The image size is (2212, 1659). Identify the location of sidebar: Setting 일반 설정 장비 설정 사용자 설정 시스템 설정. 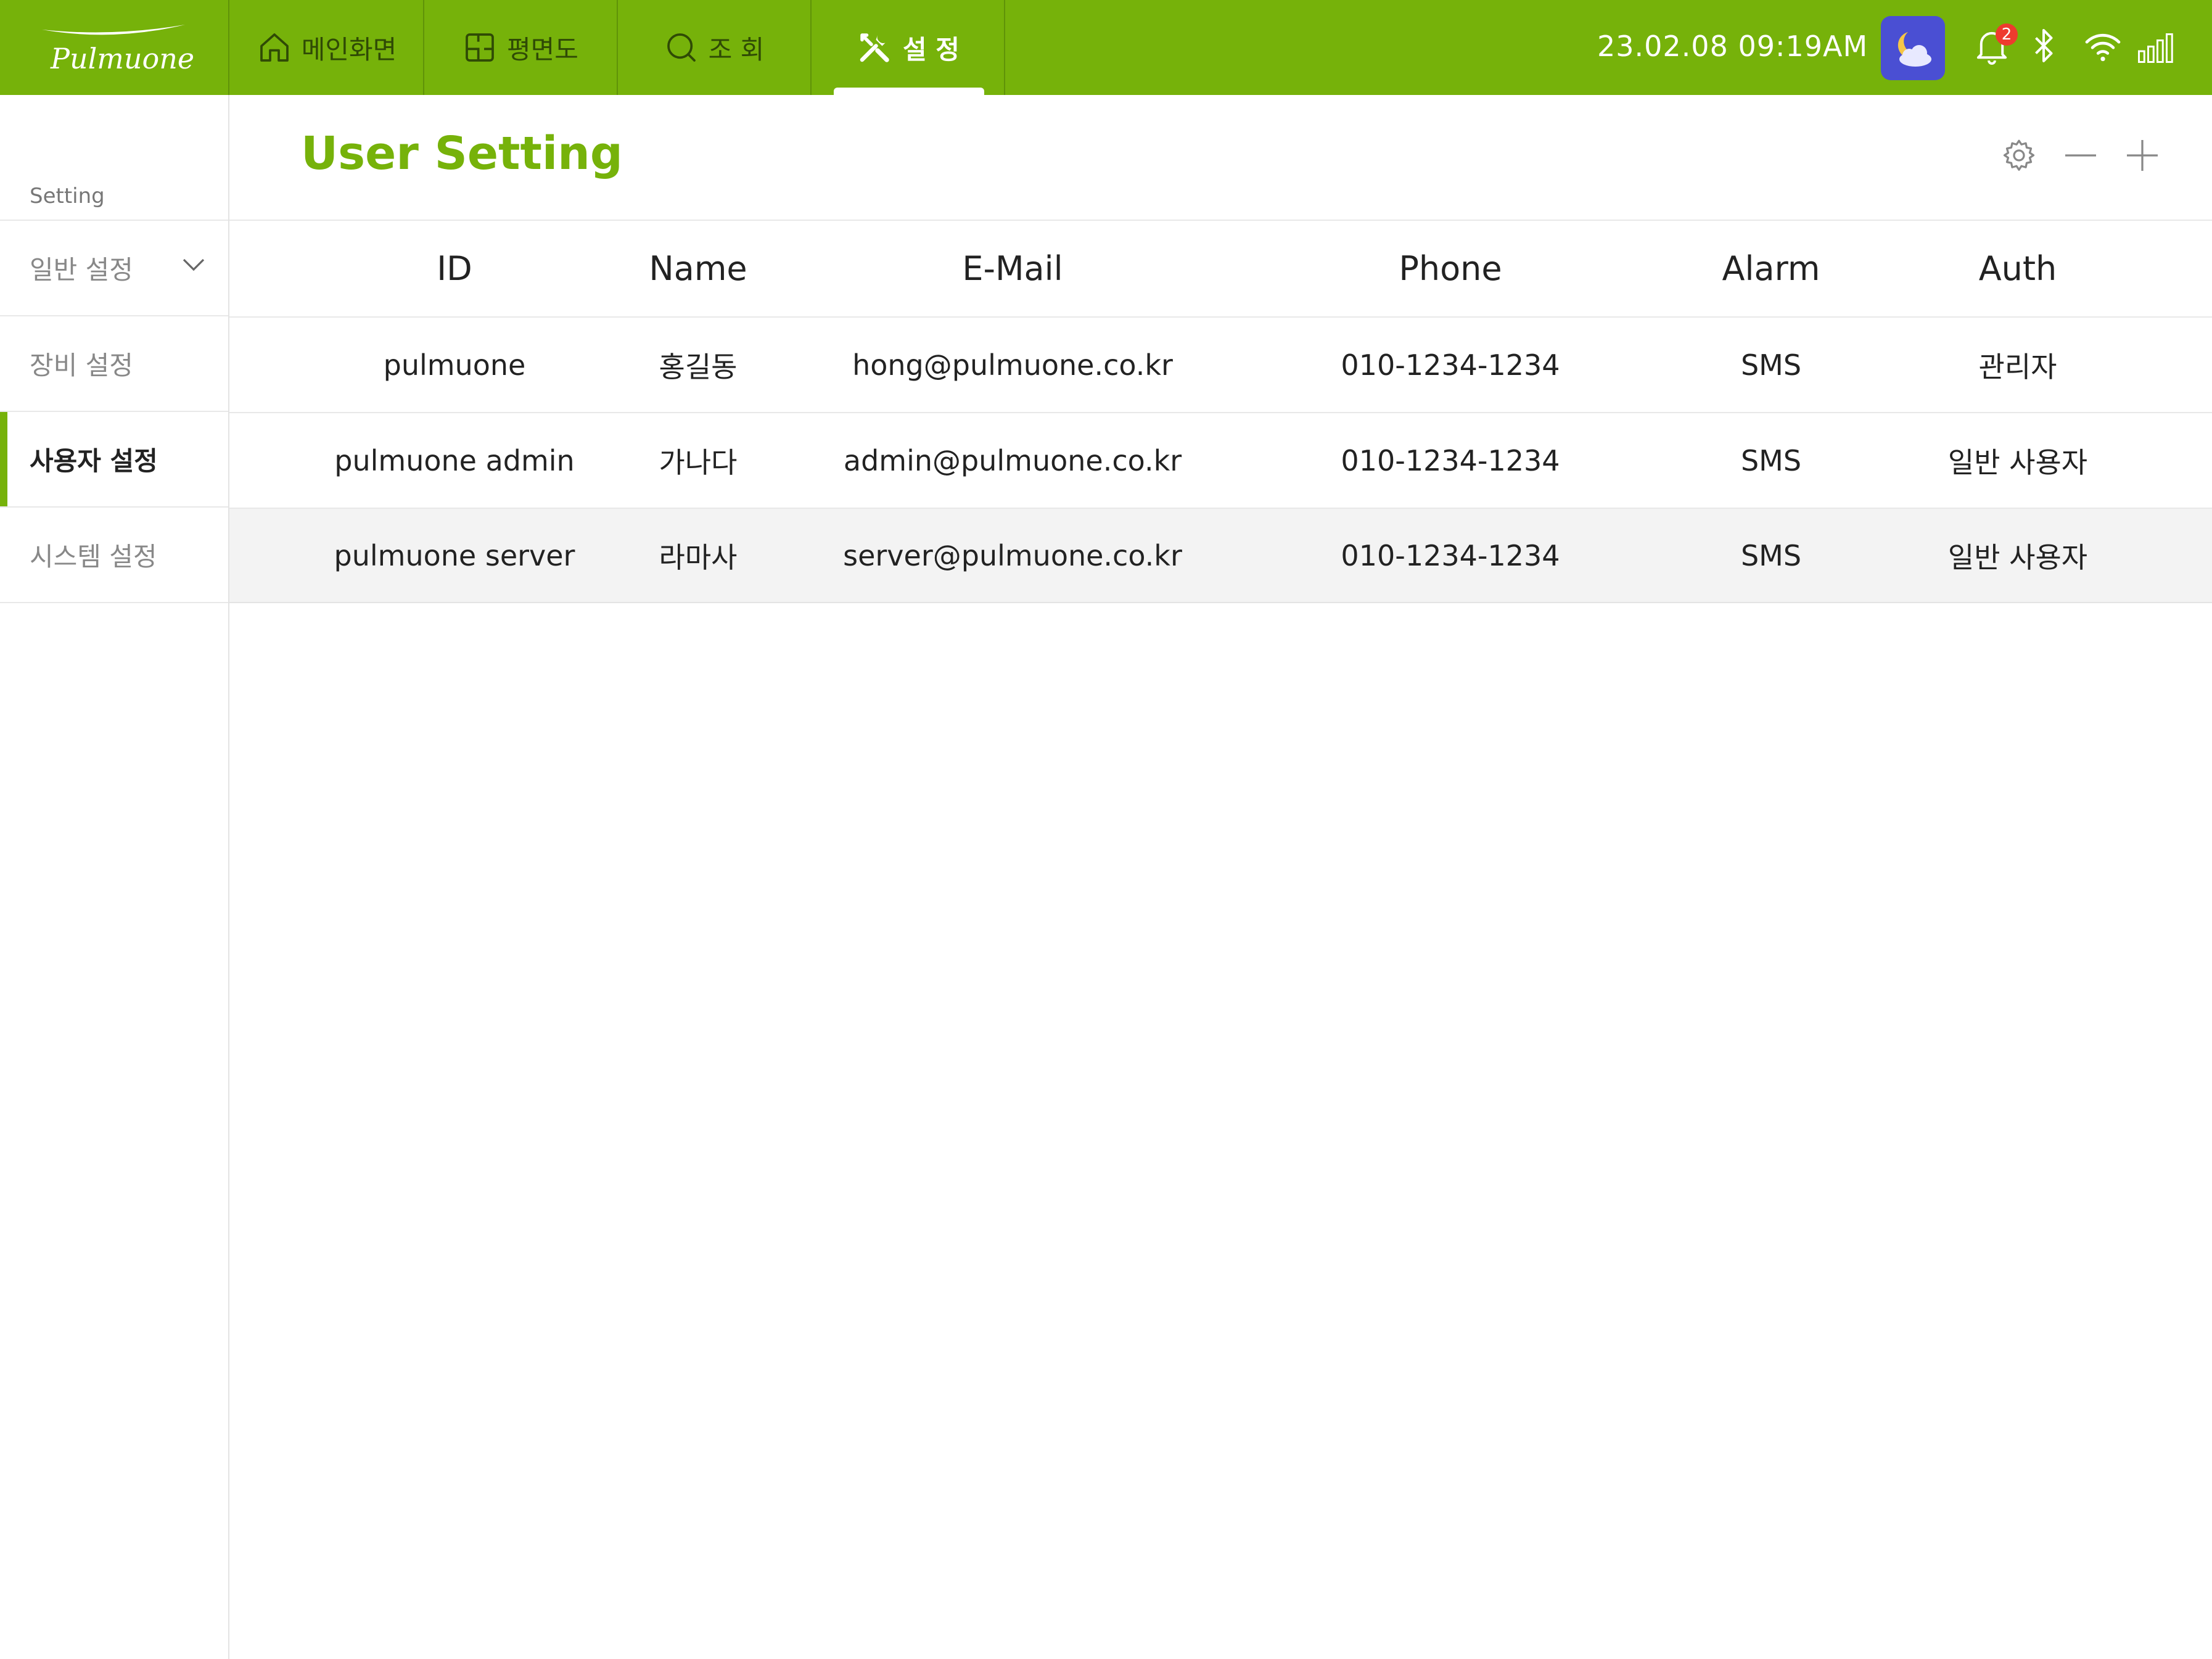
(114, 877).